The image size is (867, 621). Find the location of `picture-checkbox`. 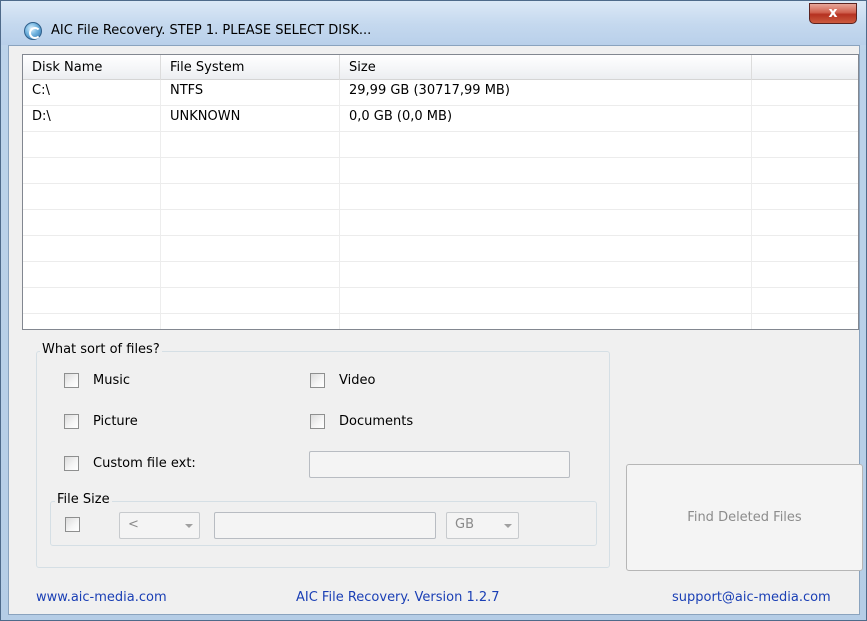

picture-checkbox is located at coordinates (71, 421).